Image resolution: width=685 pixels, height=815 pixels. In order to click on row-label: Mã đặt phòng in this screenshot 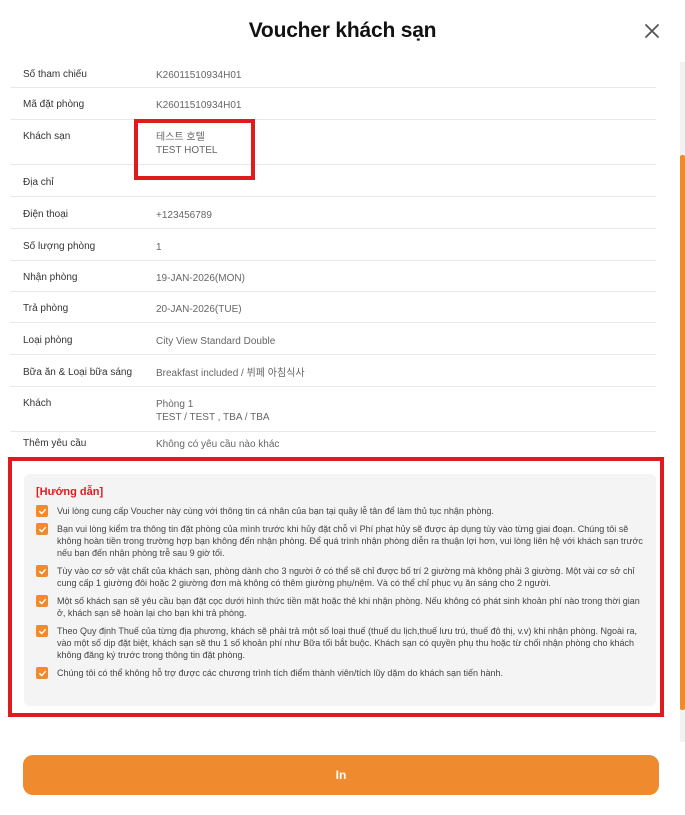, I will do `click(54, 104)`.